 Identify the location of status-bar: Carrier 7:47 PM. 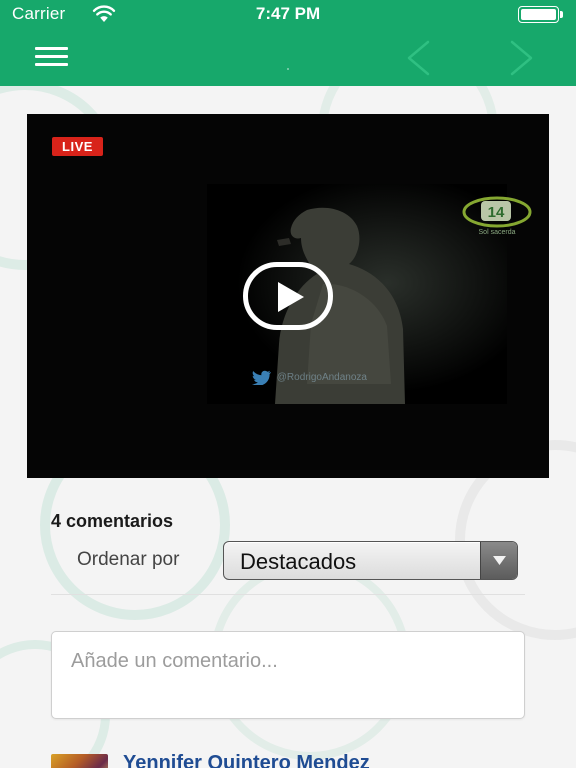
(288, 14).